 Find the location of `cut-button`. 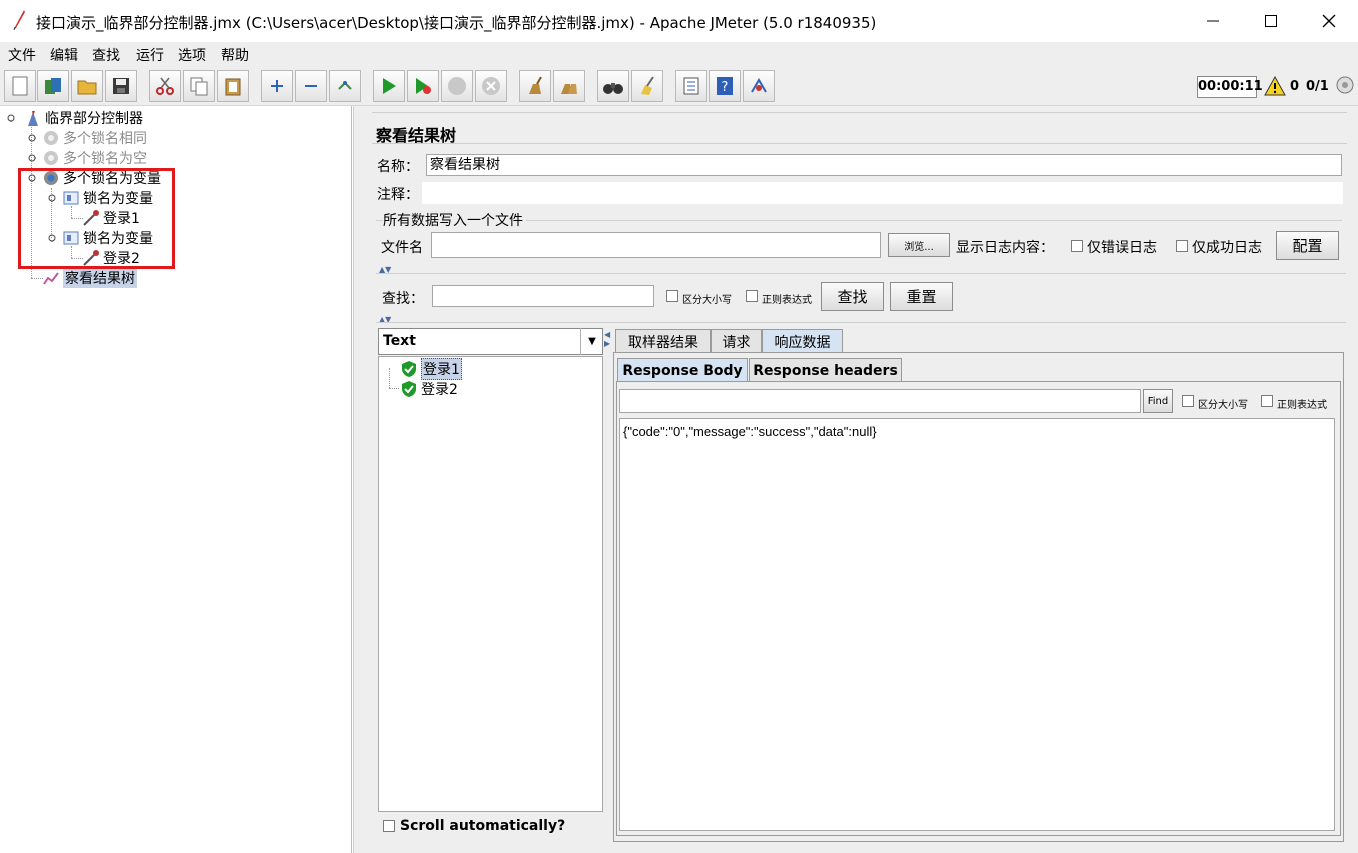

cut-button is located at coordinates (165, 86).